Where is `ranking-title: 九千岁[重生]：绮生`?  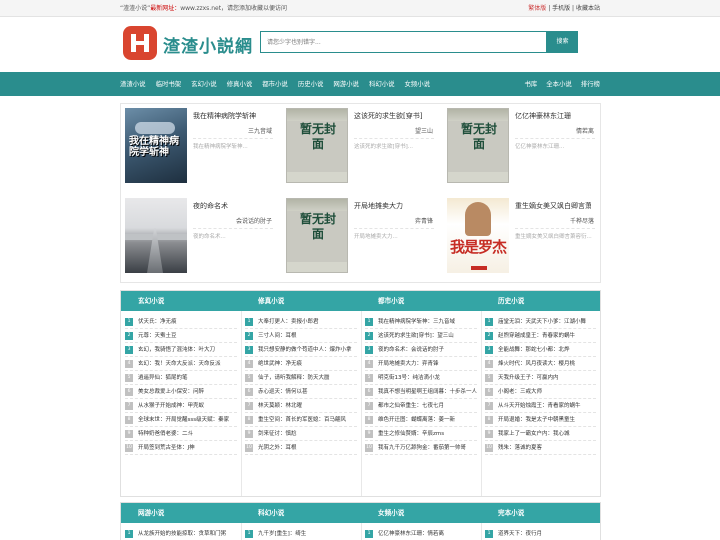
ranking-title: 九千岁[重生]：绮生 is located at coordinates (282, 534).